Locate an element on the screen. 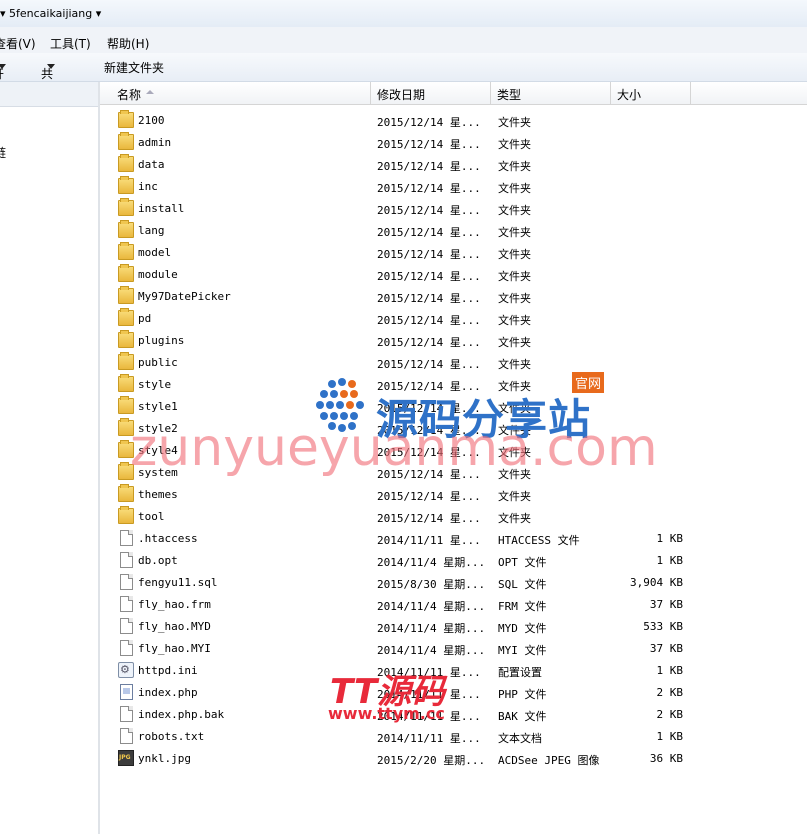  folder-row: themes 2015/12/14 星... 文件夹 is located at coordinates (453, 495).